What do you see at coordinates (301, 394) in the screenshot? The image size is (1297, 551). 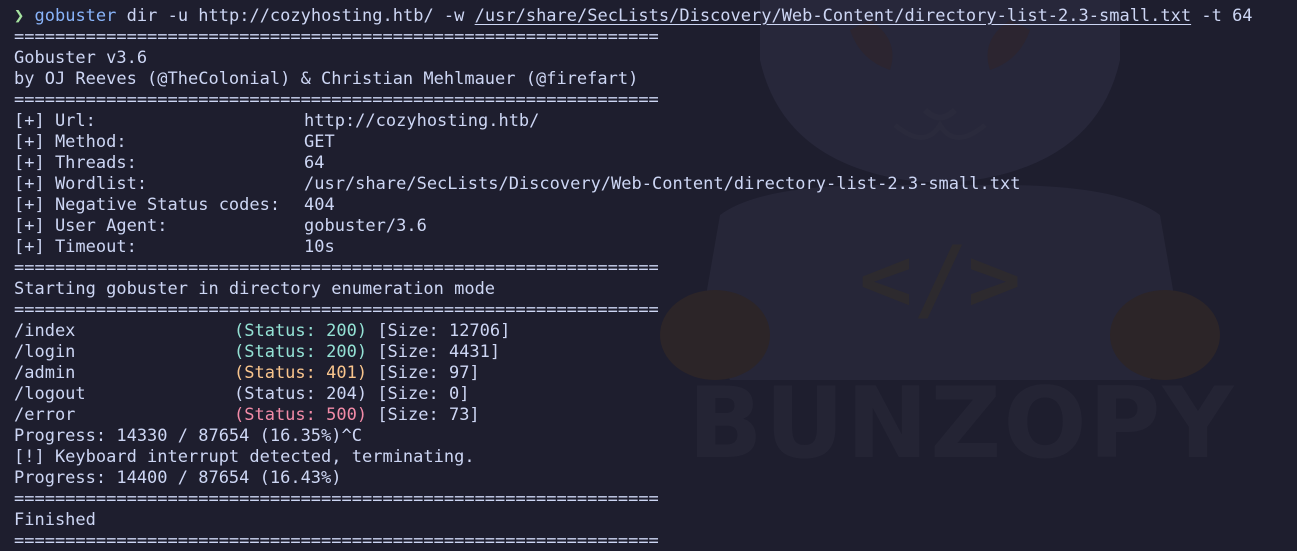 I see `result-status: (Status: 204)` at bounding box center [301, 394].